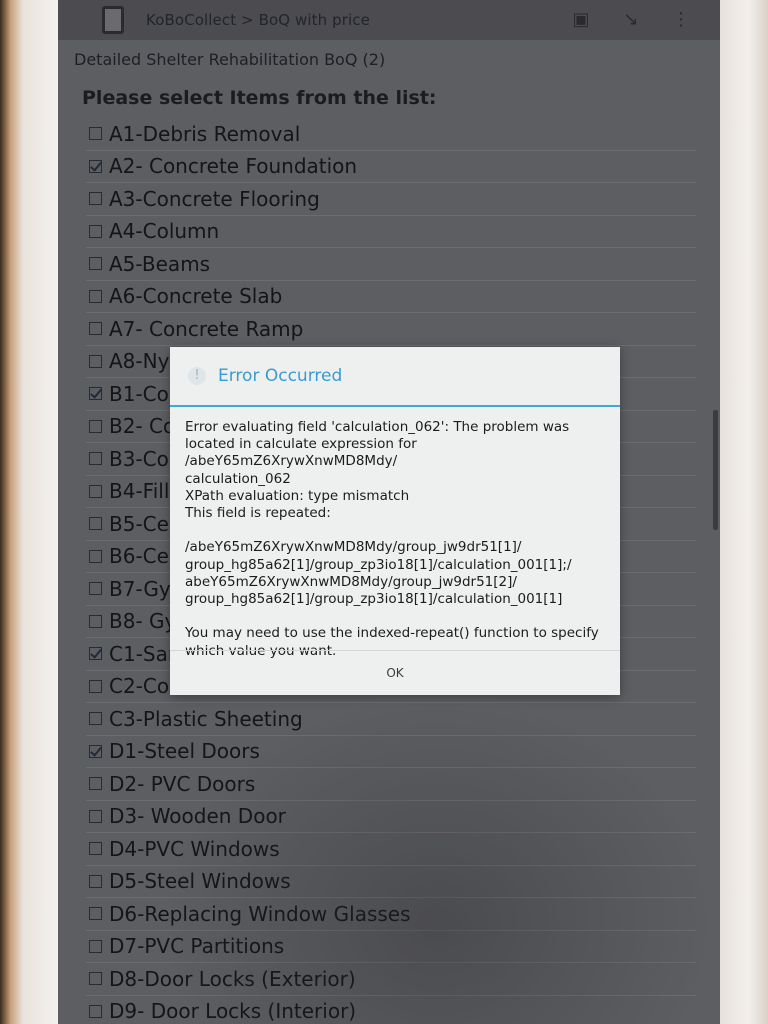  What do you see at coordinates (230, 59) in the screenshot?
I see `form-header: Detailed Shelter Rehabilitation BoQ (2)` at bounding box center [230, 59].